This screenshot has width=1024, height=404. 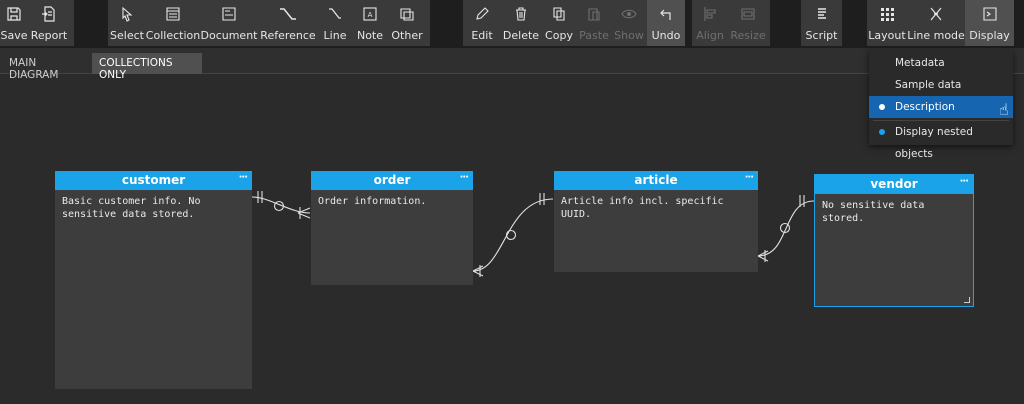 I want to click on other-icon, so click(x=407, y=14).